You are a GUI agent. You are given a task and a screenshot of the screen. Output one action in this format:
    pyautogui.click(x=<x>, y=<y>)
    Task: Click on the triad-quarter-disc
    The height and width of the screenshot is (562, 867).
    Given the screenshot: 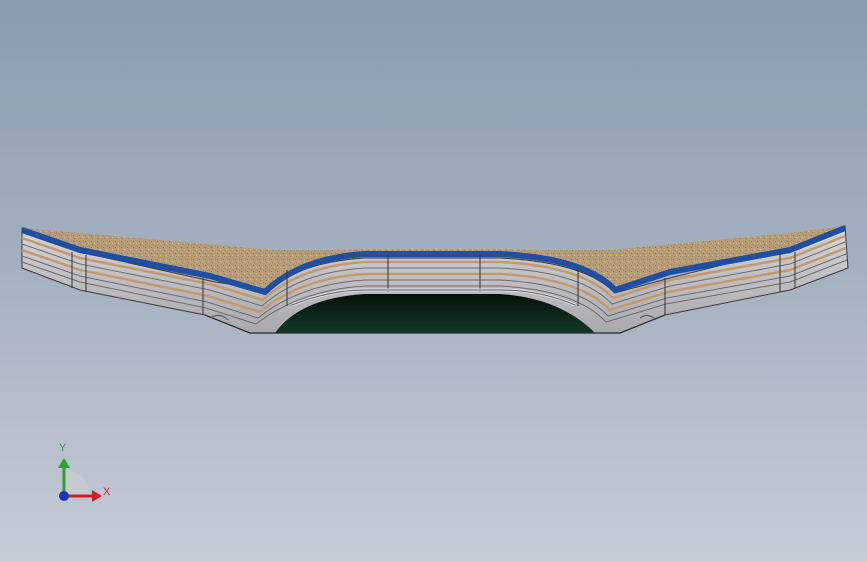 What is the action you would take?
    pyautogui.click(x=77, y=483)
    